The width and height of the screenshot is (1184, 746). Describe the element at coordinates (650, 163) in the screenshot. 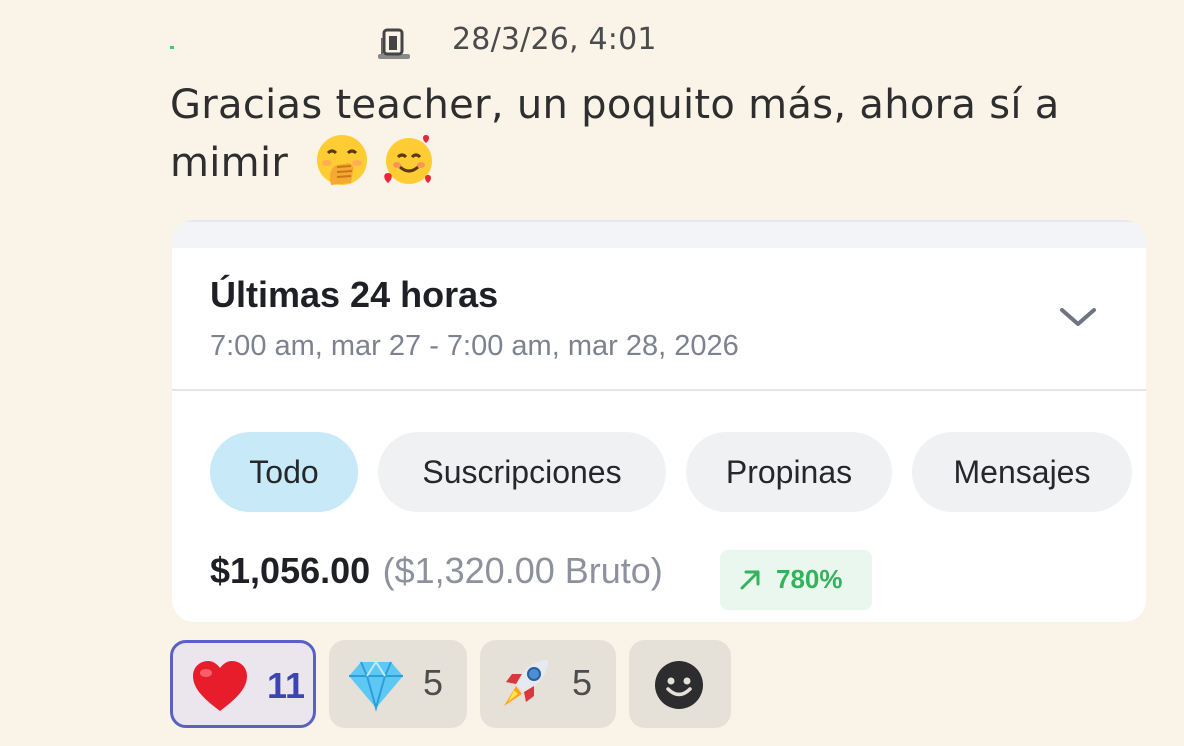

I see `message-text-line-2: mimir` at that location.